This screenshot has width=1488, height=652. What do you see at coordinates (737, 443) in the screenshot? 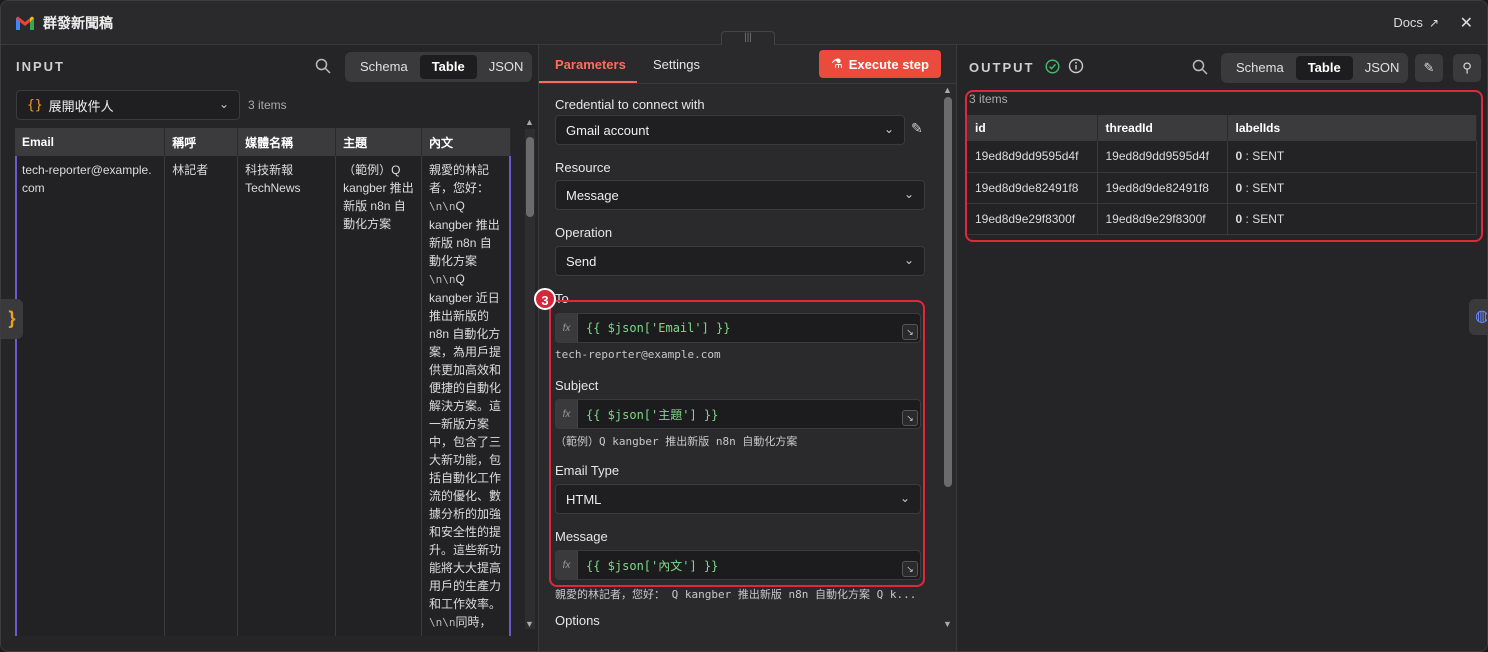
I see `highlight-box` at bounding box center [737, 443].